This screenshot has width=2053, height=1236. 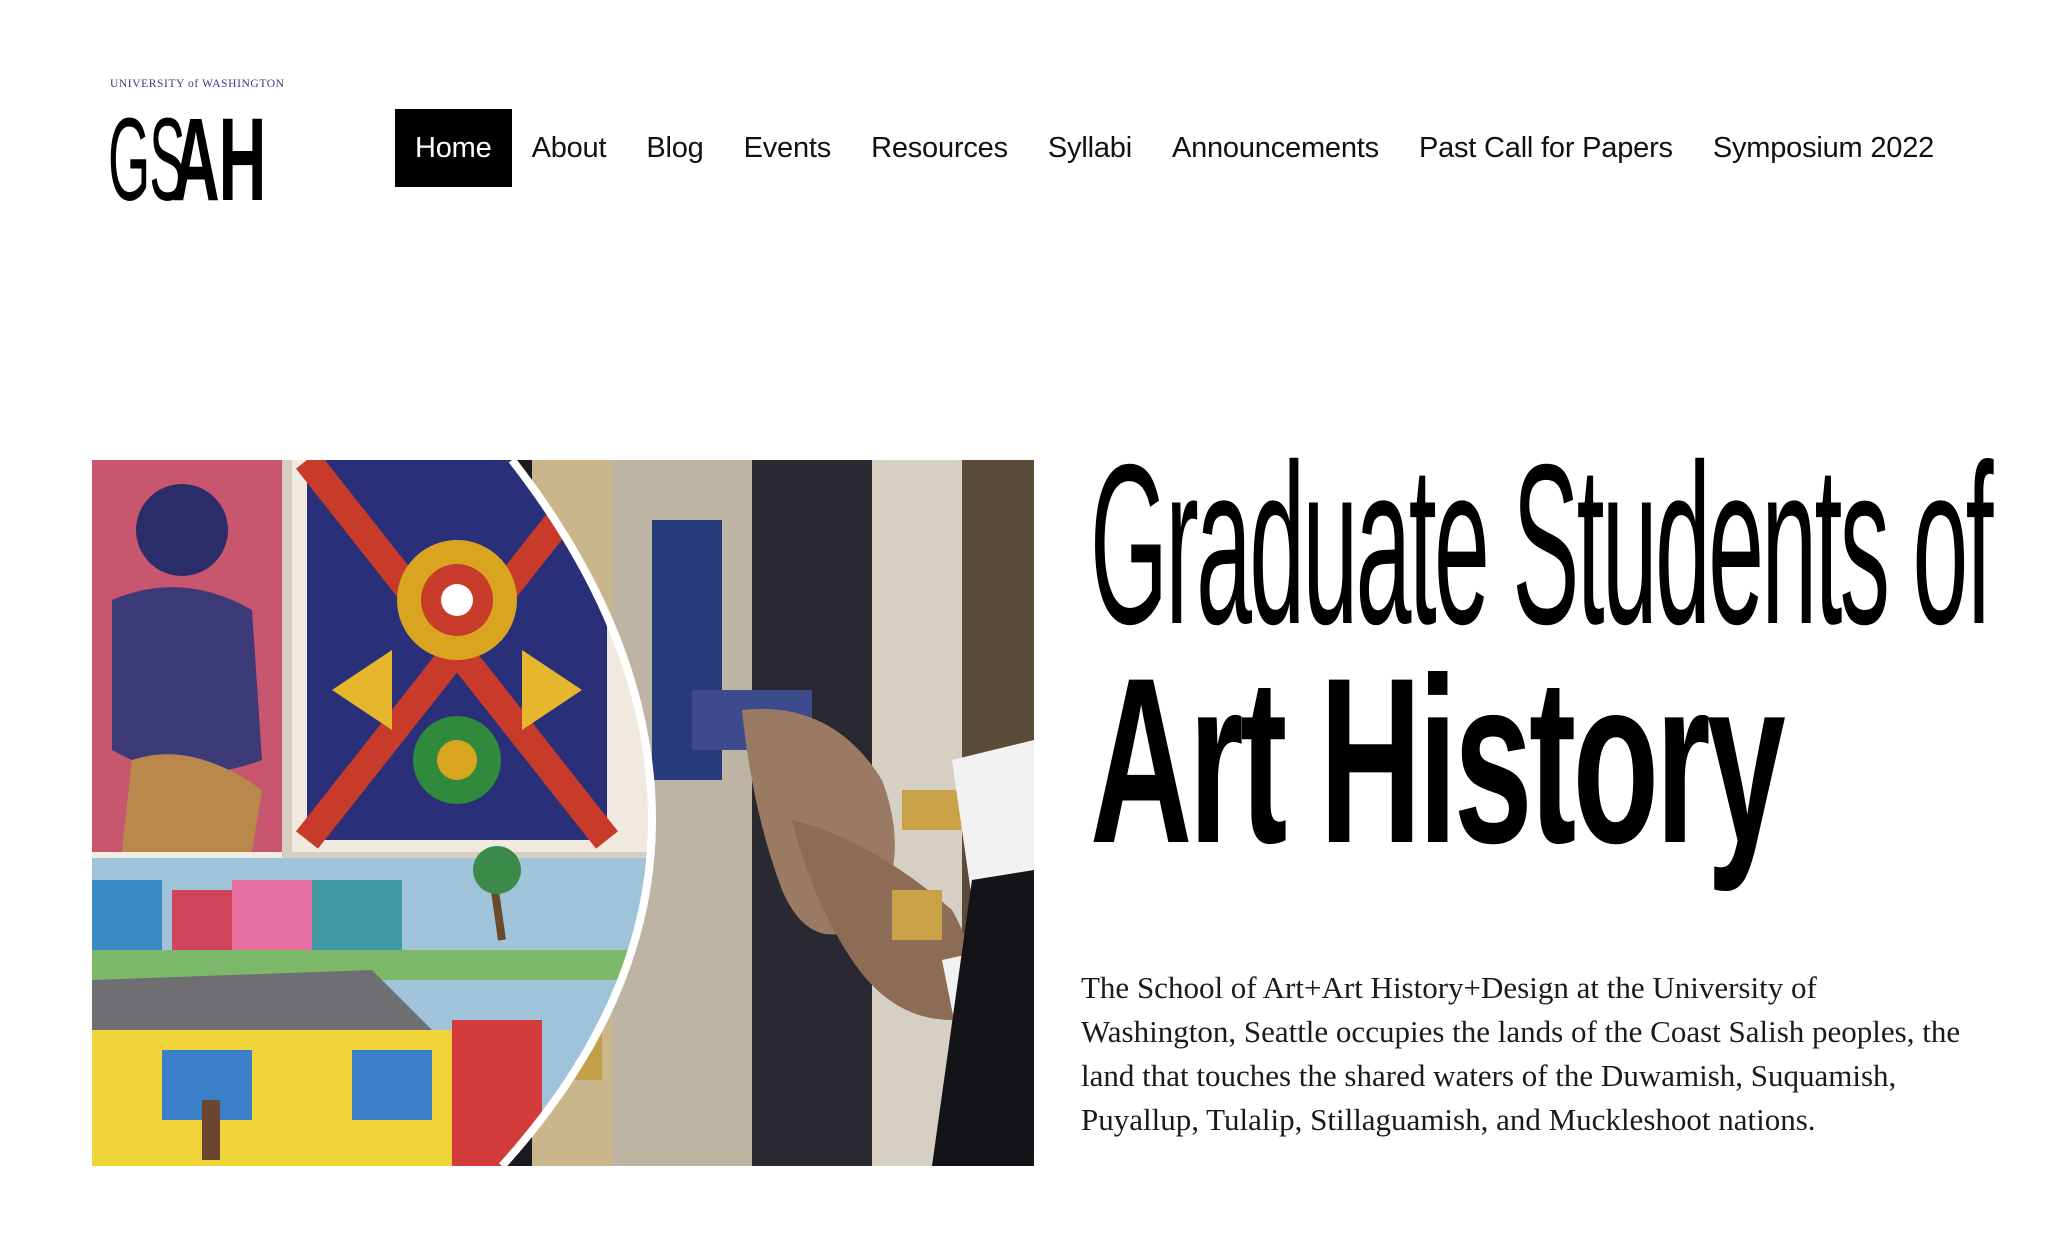 What do you see at coordinates (674, 148) in the screenshot?
I see `nav-item-blog: Blog` at bounding box center [674, 148].